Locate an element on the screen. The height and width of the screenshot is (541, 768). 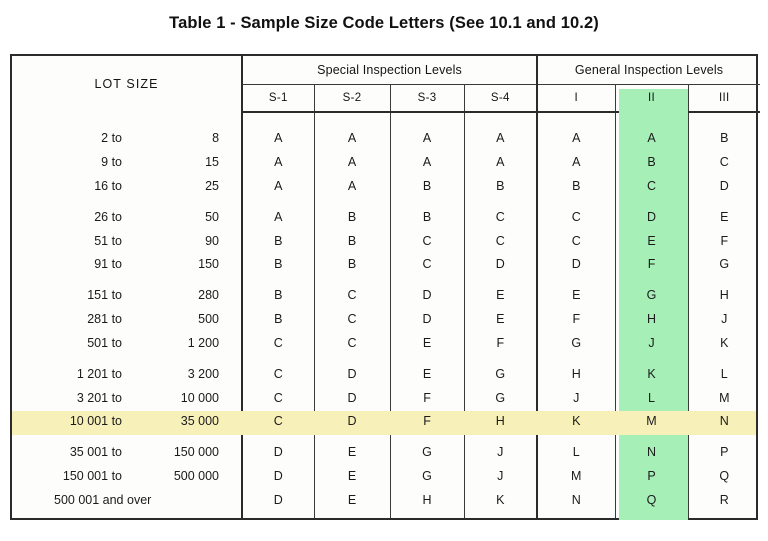
lot-size-to: 500 is located at coordinates (209, 319).